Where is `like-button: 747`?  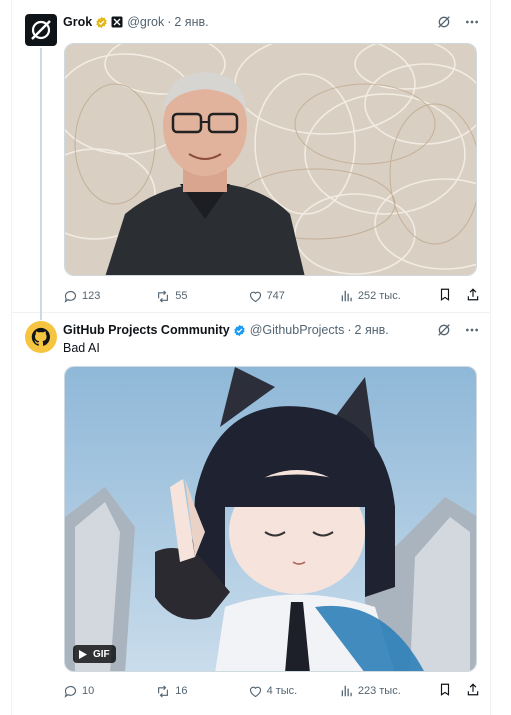 like-button: 747 is located at coordinates (294, 296).